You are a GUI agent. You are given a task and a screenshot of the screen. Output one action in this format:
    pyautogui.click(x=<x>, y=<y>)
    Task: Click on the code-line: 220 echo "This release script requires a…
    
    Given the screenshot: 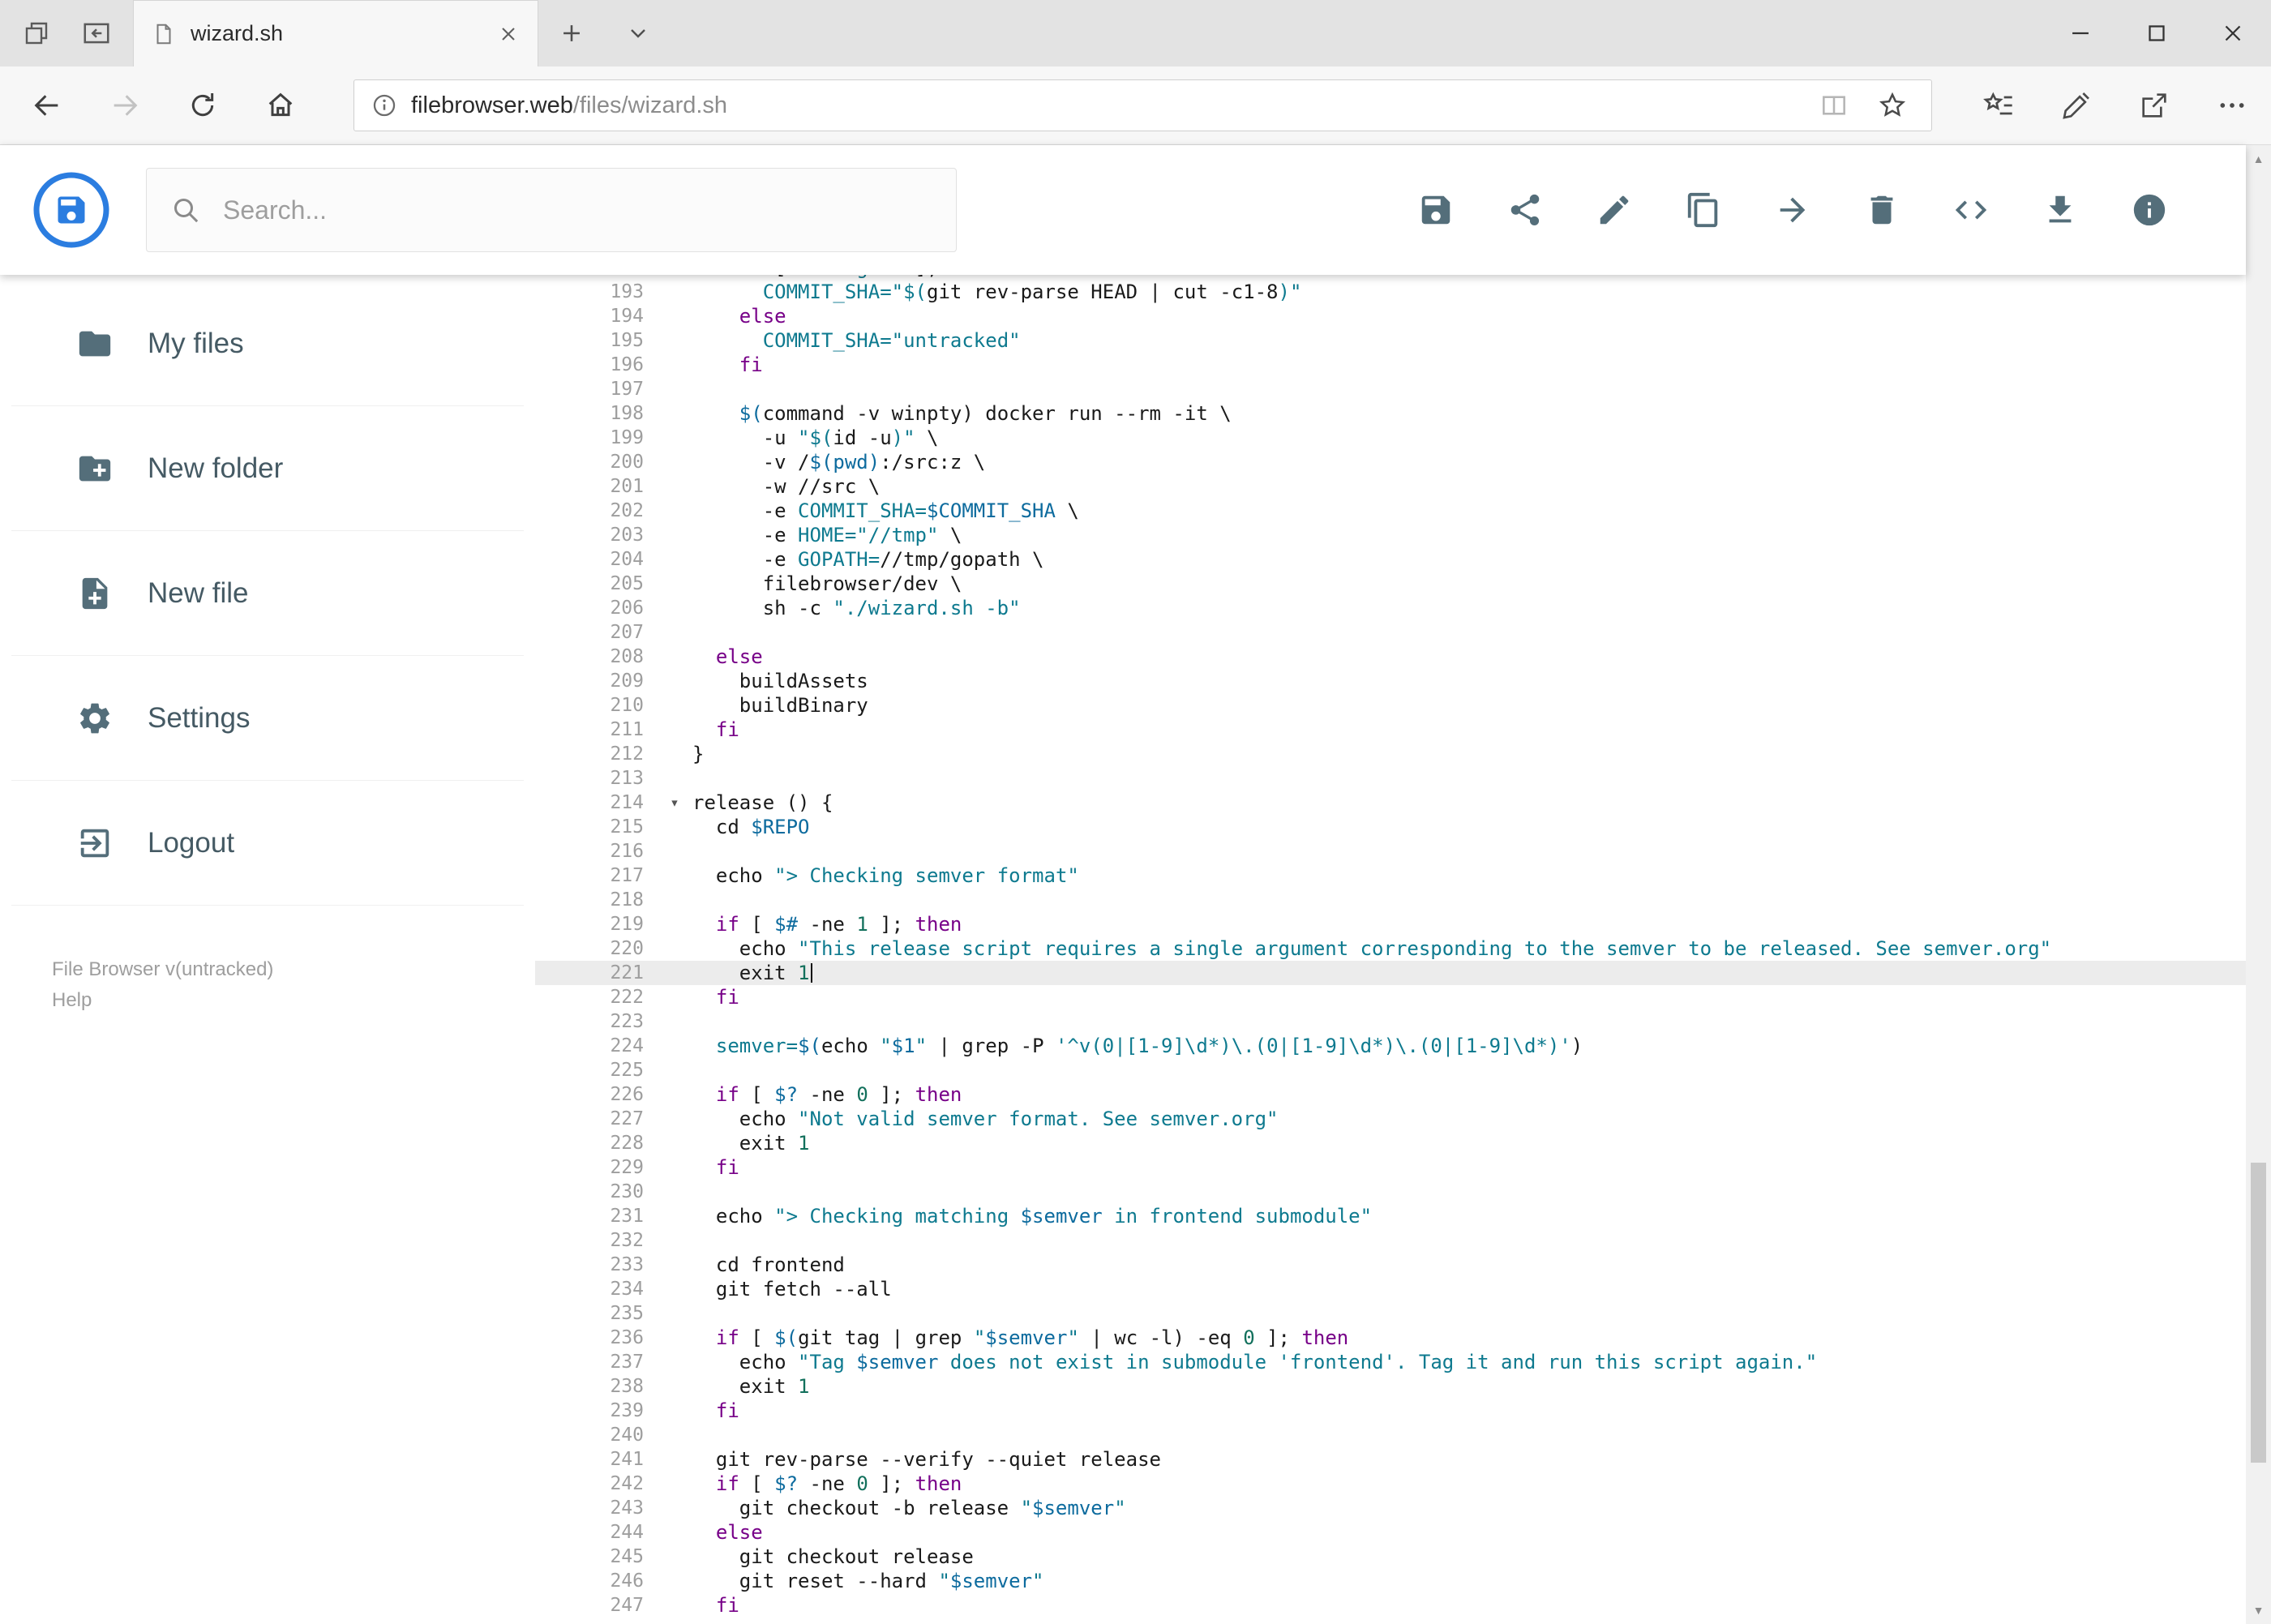 What is the action you would take?
    pyautogui.click(x=1391, y=949)
    